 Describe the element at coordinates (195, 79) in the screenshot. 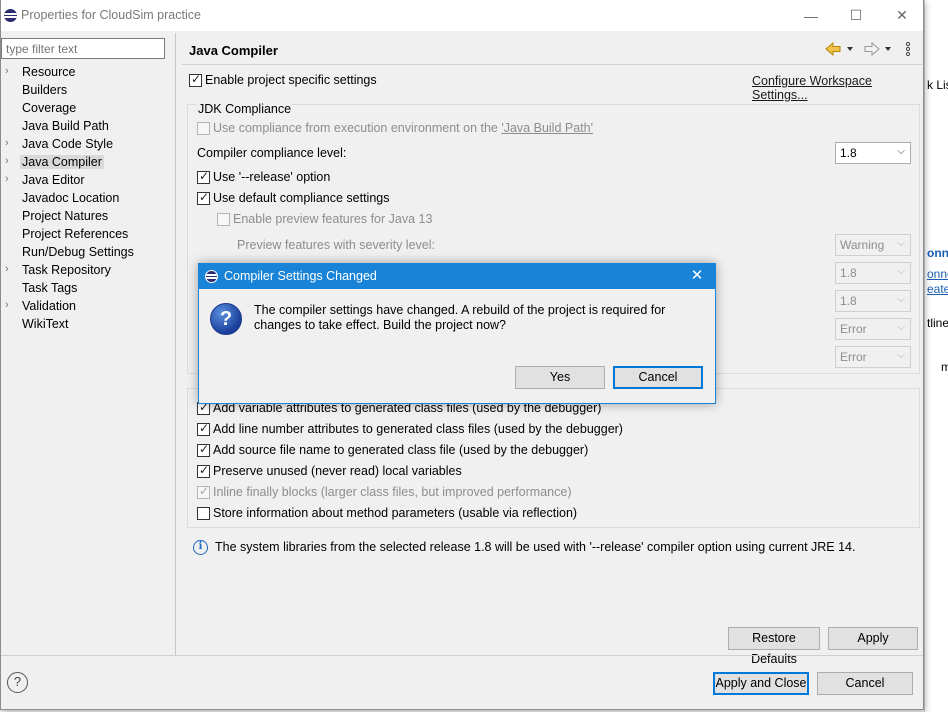

I see `enable-specific-checkbox` at that location.